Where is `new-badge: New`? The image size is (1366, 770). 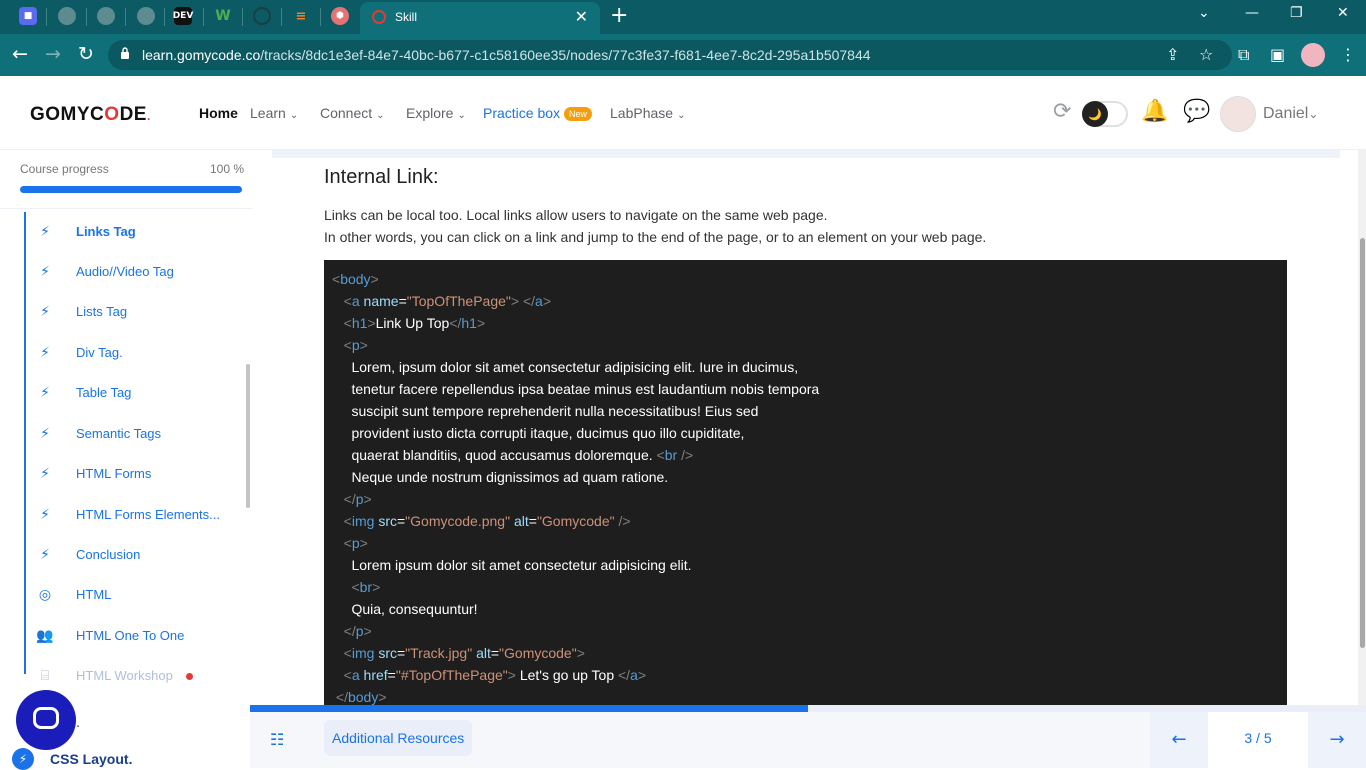
new-badge: New is located at coordinates (578, 114).